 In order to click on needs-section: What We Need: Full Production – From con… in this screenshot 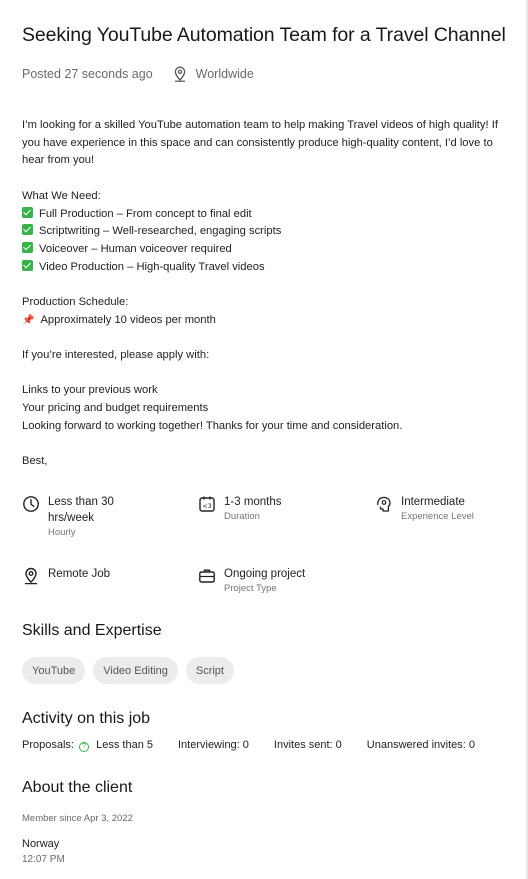, I will do `click(264, 232)`.